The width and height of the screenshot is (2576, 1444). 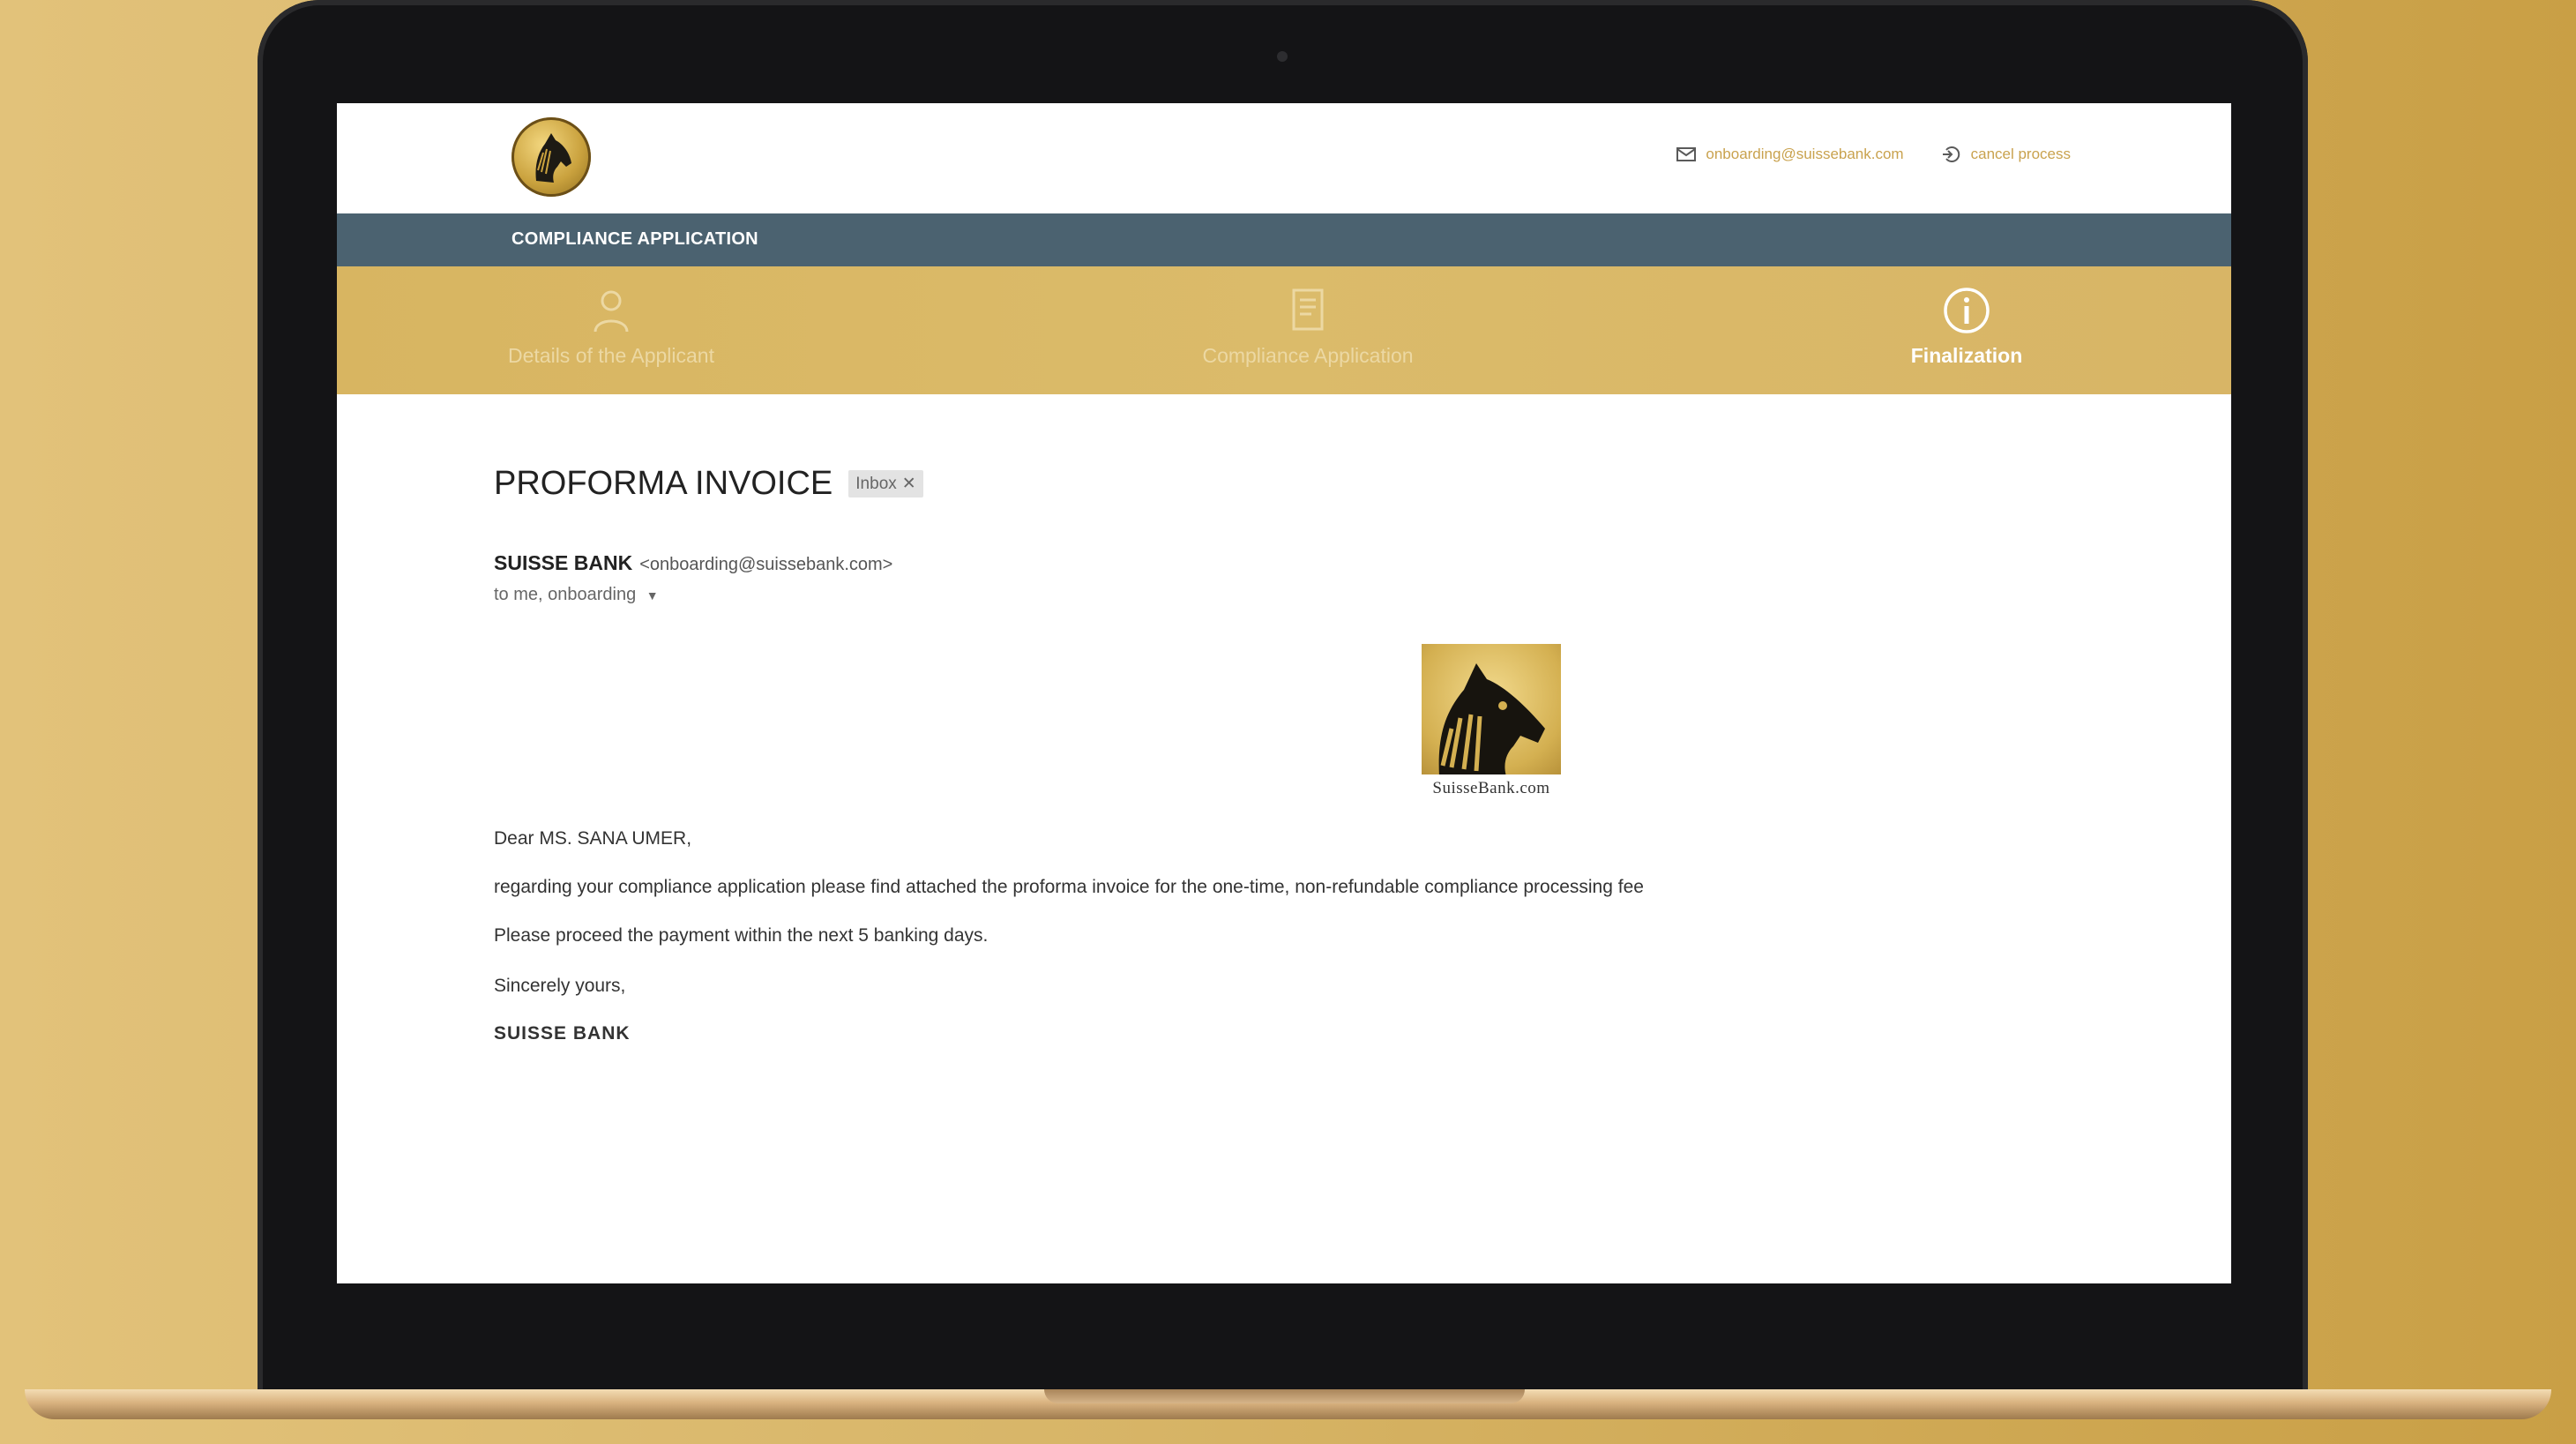 What do you see at coordinates (766, 564) in the screenshot?
I see `sender-email: <onboarding@suissebank.com>` at bounding box center [766, 564].